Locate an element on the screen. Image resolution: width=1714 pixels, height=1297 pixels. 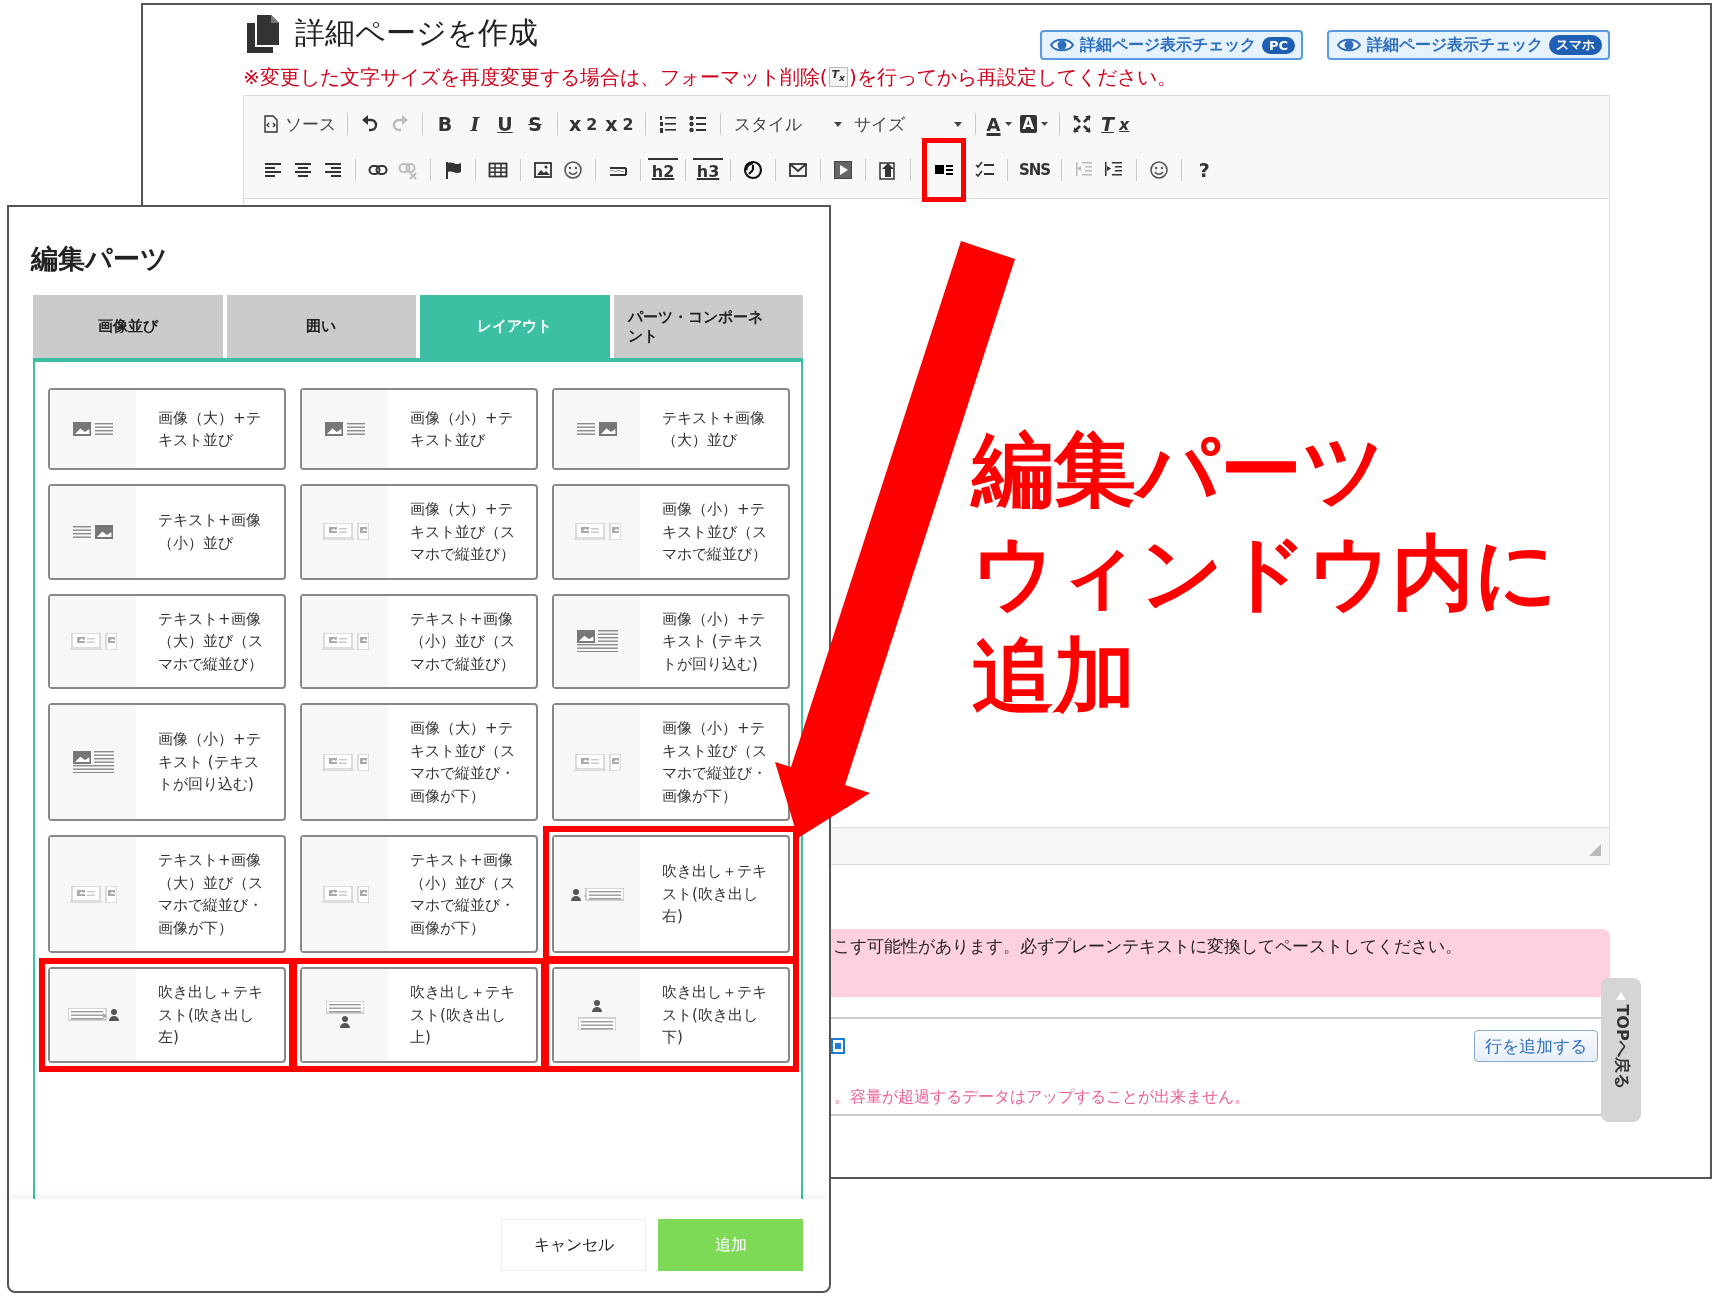
annotation-text: ウィンドウ内に is located at coordinates (1265, 573).